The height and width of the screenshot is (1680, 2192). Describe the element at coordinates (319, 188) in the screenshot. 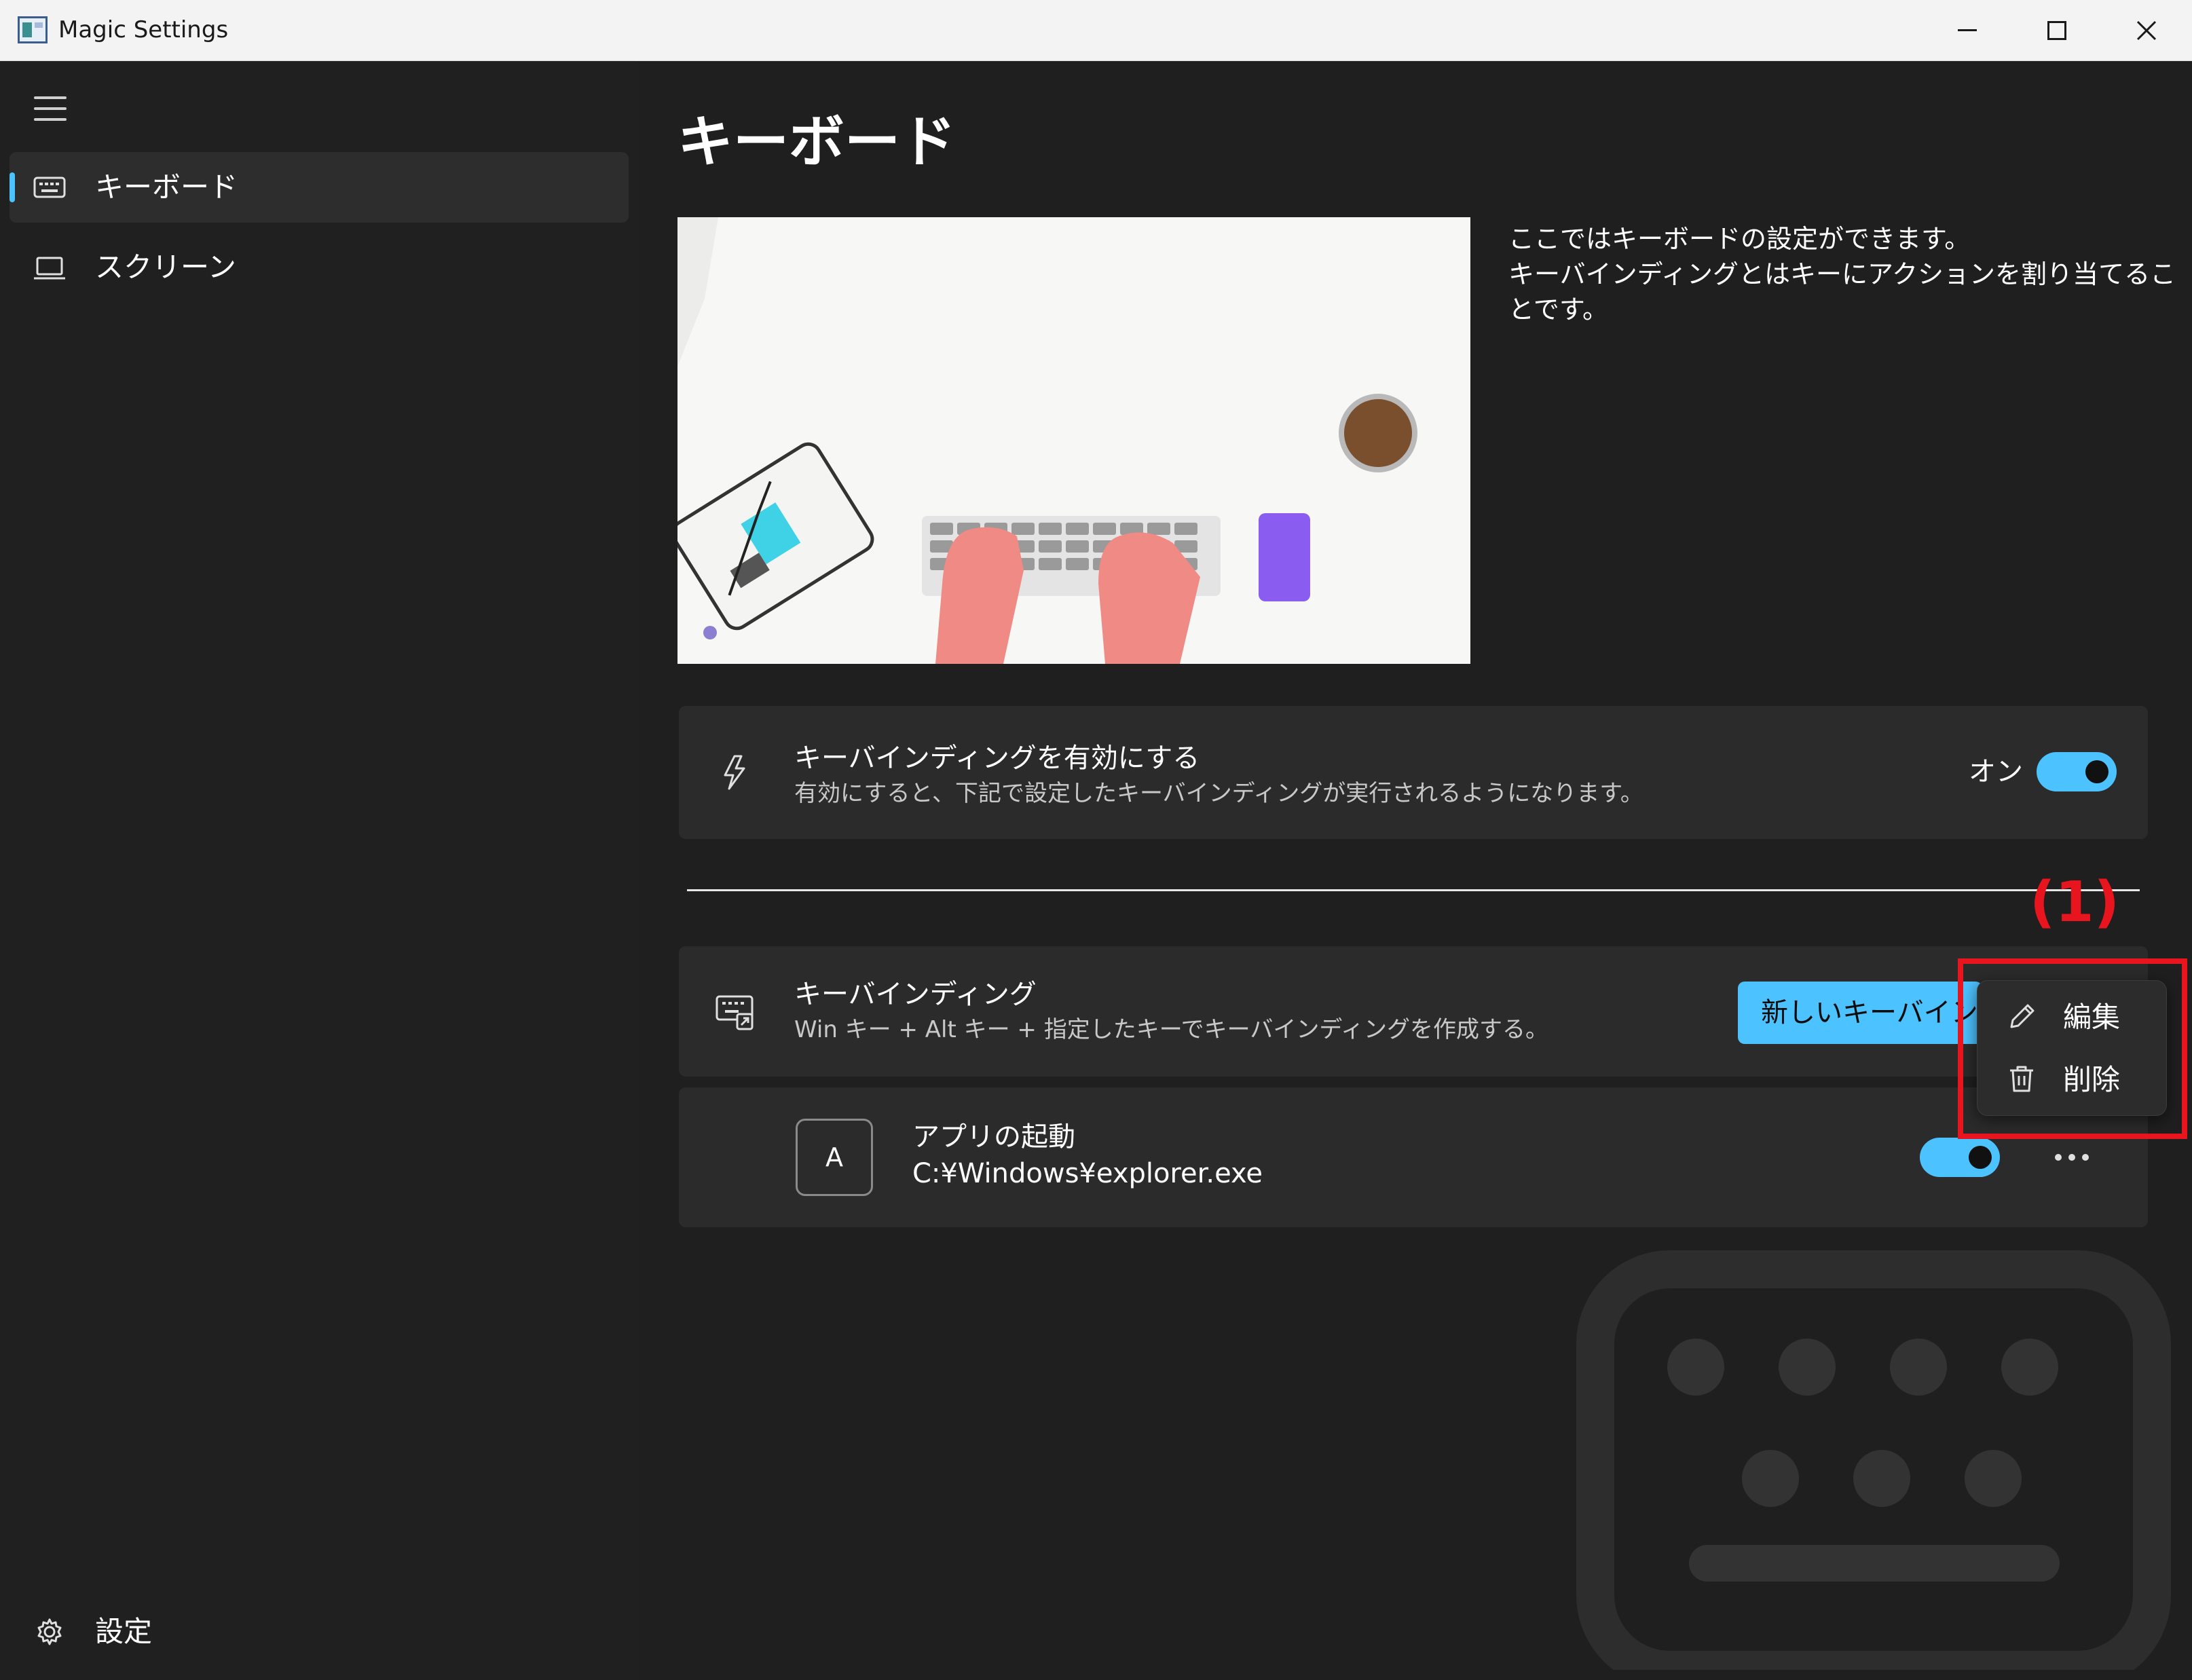

I see `sidebar-item-keyboard: キーボード` at that location.